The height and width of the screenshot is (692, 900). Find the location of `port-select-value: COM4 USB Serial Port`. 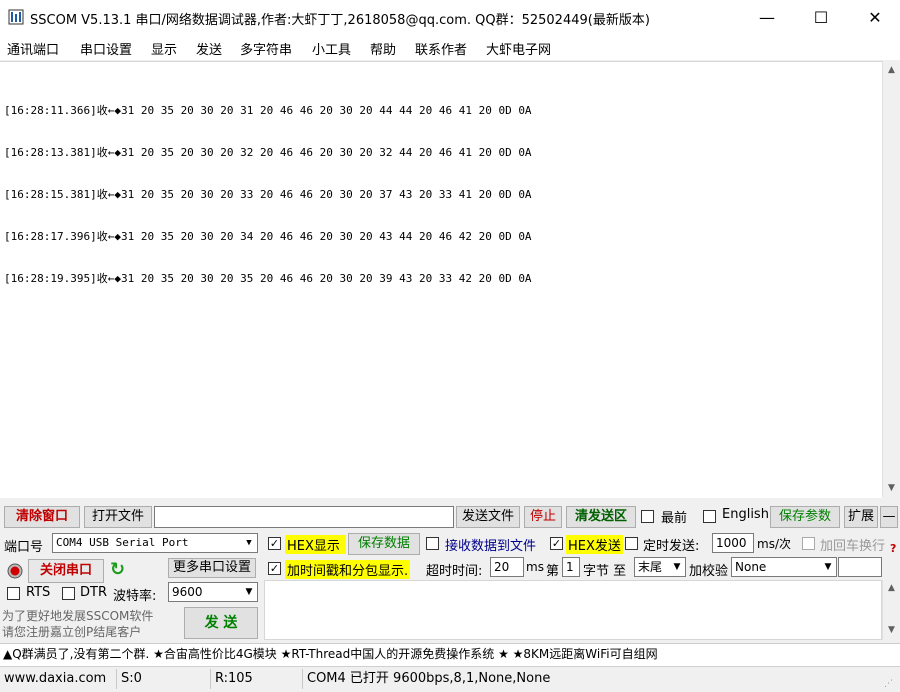

port-select-value: COM4 USB Serial Port is located at coordinates (122, 542).